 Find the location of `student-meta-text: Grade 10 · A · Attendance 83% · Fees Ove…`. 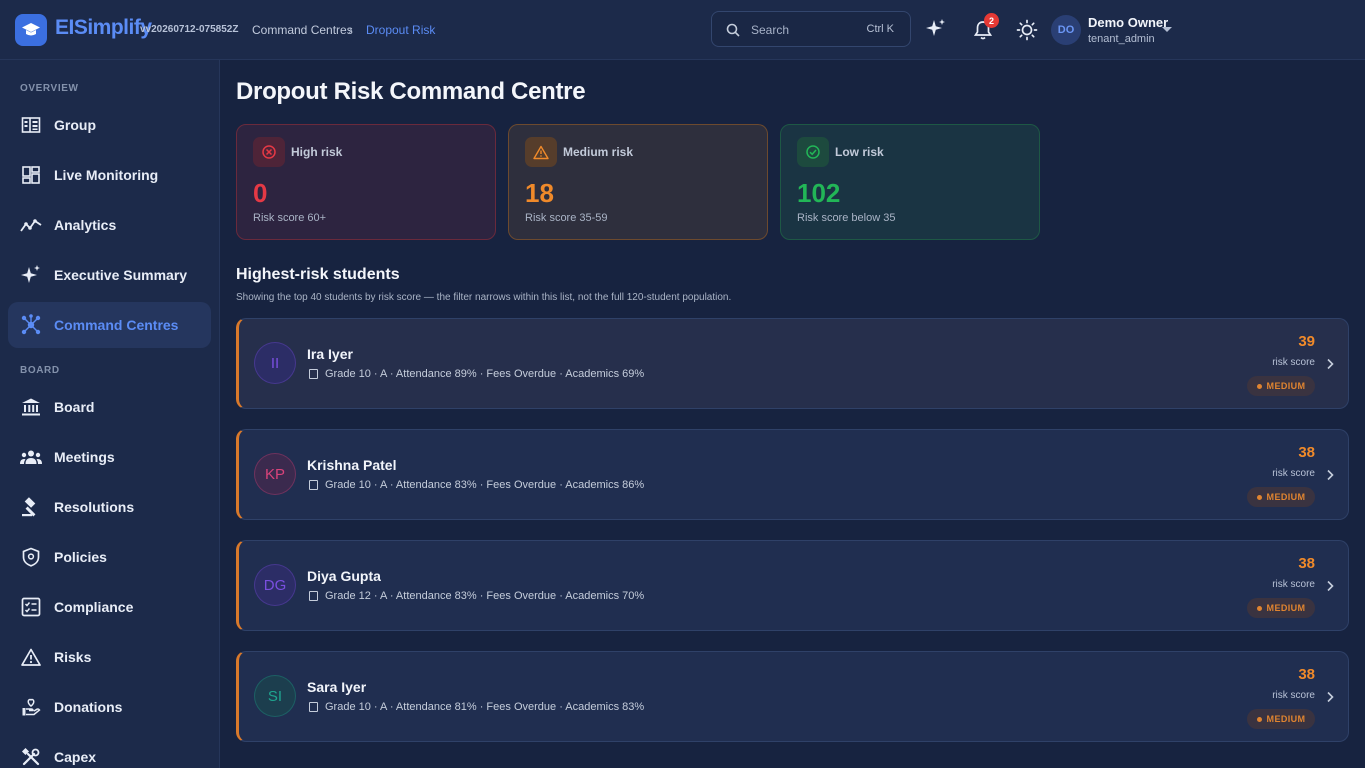

student-meta-text: Grade 10 · A · Attendance 83% · Fees Ove… is located at coordinates (485, 485).